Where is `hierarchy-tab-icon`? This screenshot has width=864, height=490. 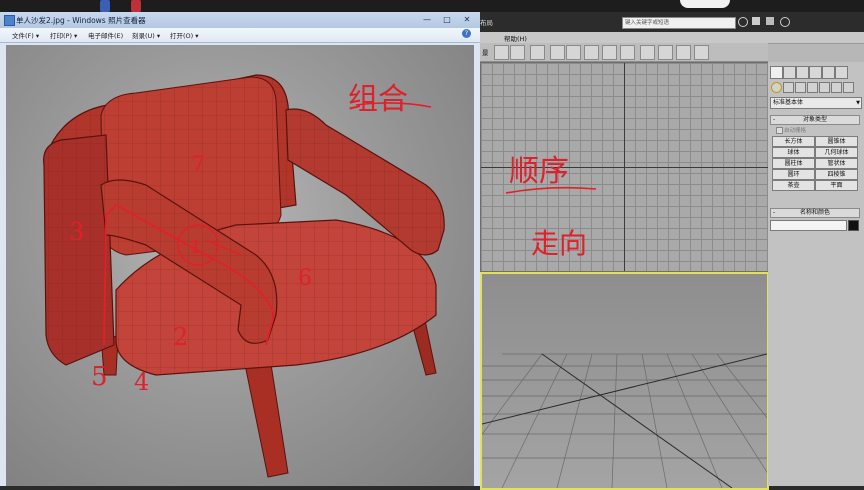 hierarchy-tab-icon is located at coordinates (802, 72).